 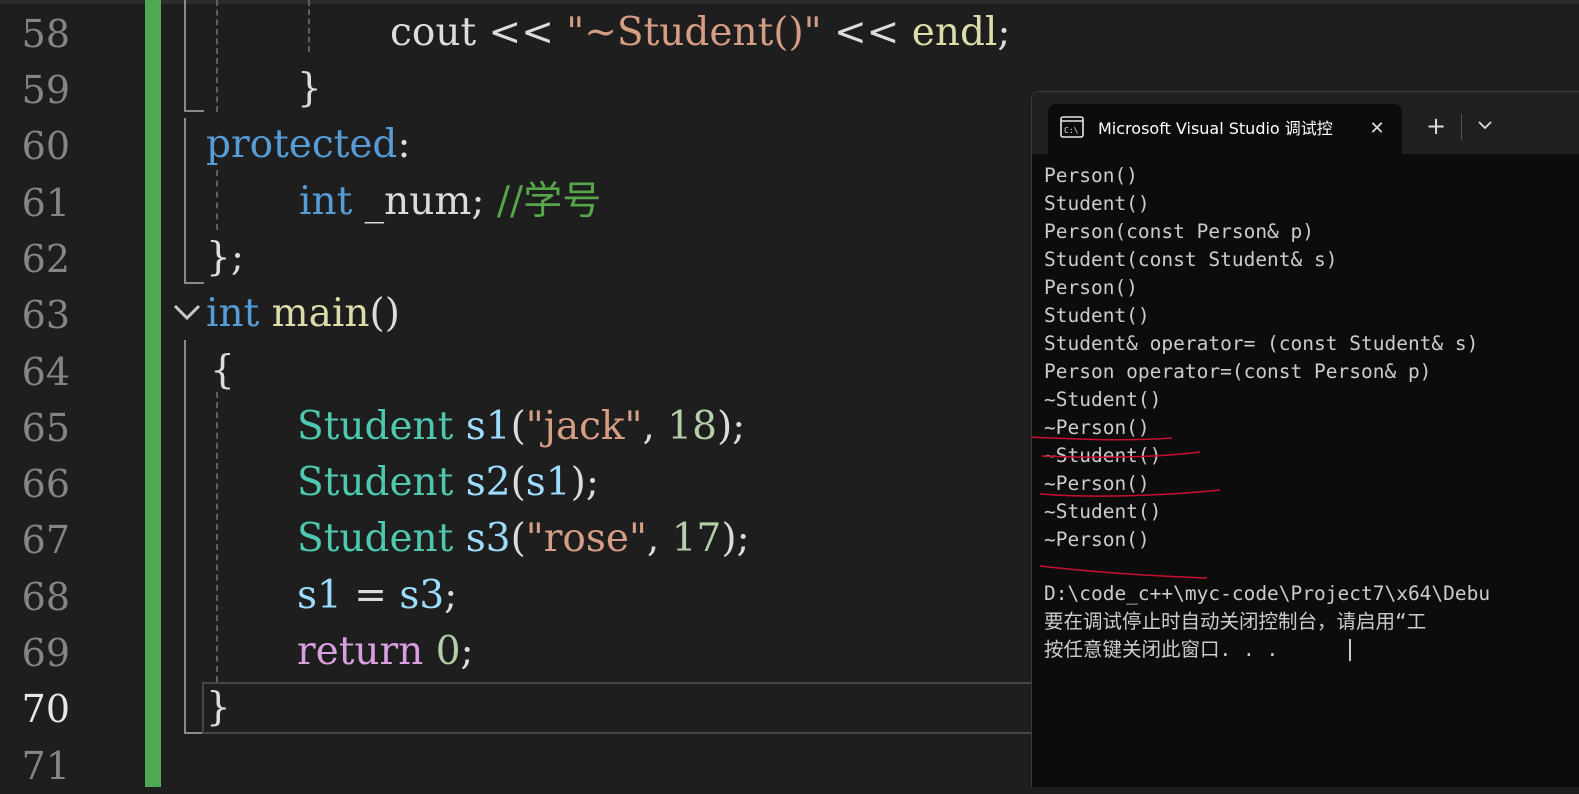 I want to click on change-tracking-bar, so click(x=153, y=393).